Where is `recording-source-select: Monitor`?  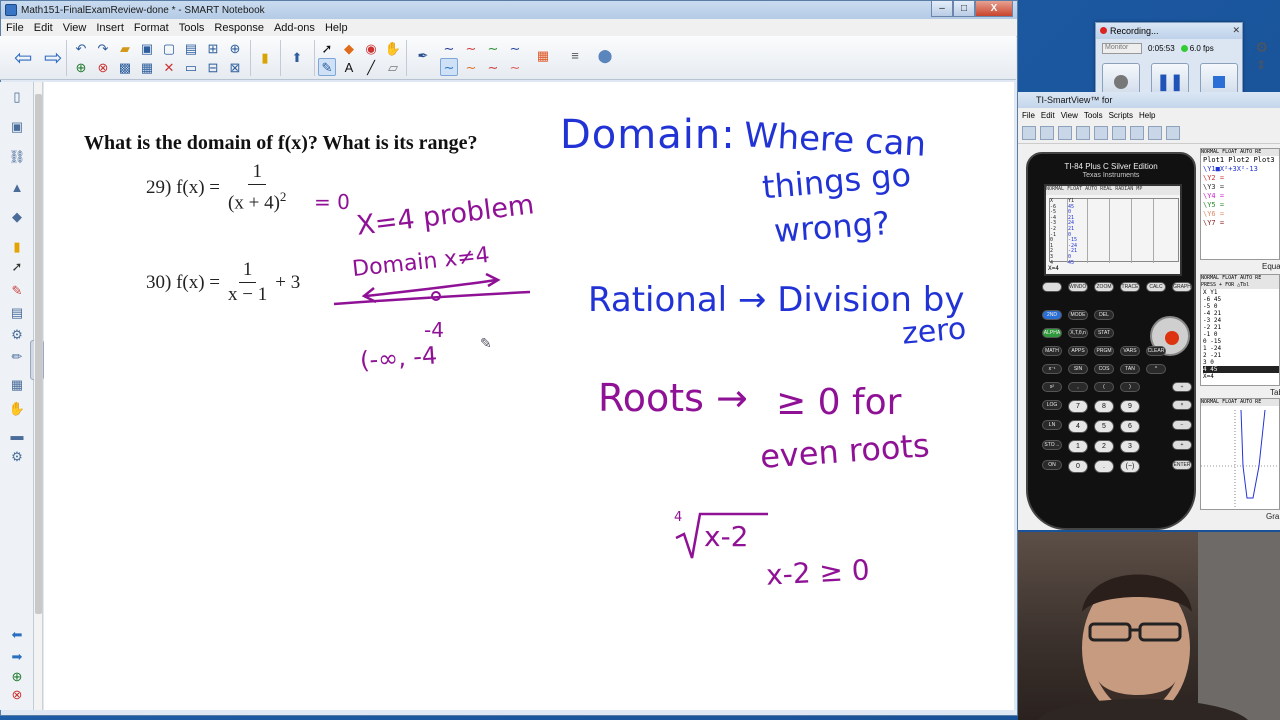 recording-source-select: Monitor is located at coordinates (1122, 48).